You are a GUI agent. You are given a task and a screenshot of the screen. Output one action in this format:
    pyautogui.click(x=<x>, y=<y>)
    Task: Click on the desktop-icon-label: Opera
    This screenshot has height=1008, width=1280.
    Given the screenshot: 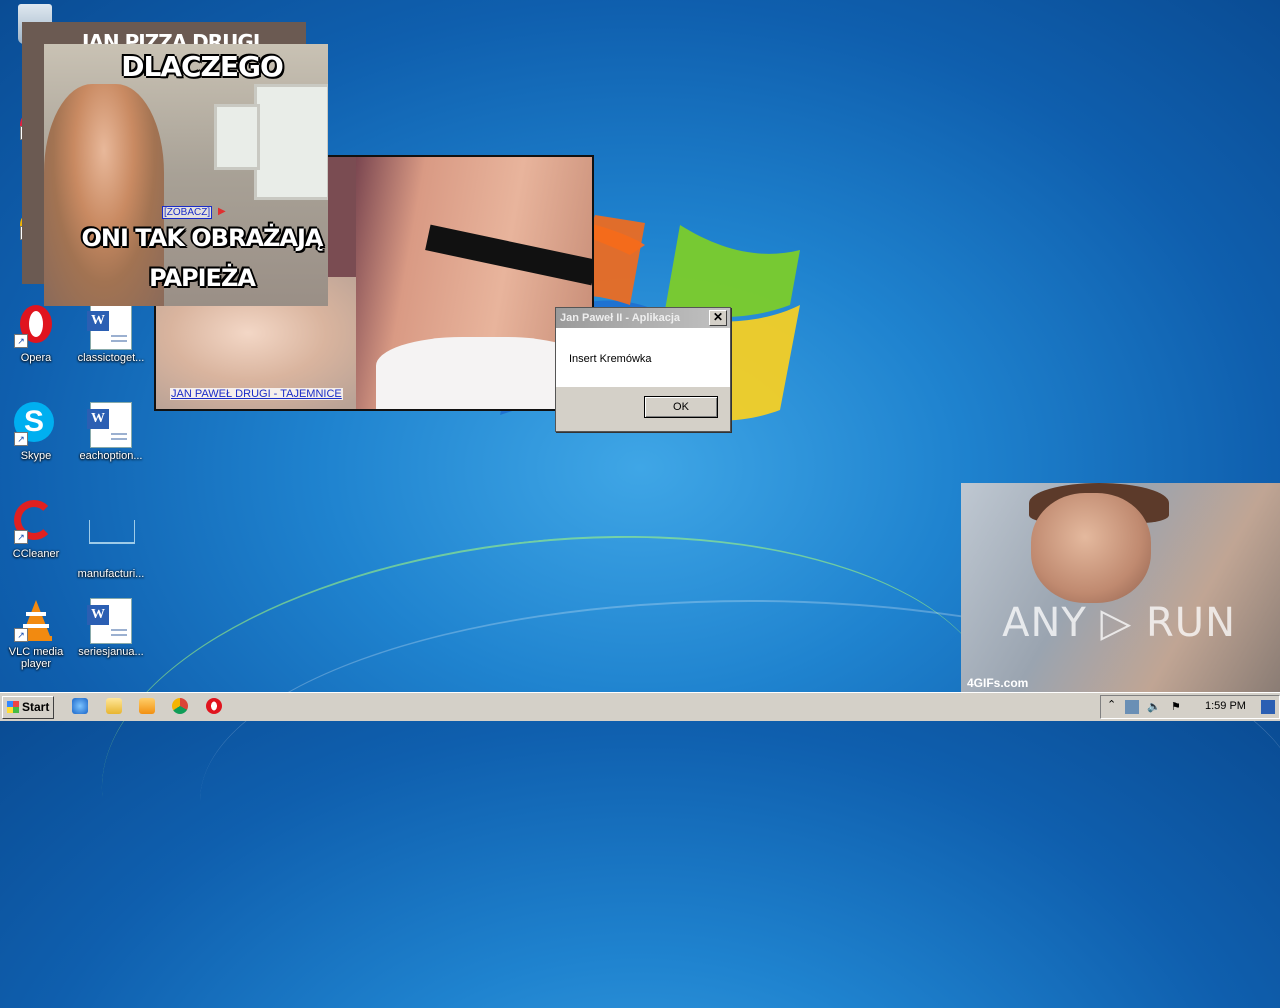 What is the action you would take?
    pyautogui.click(x=36, y=358)
    